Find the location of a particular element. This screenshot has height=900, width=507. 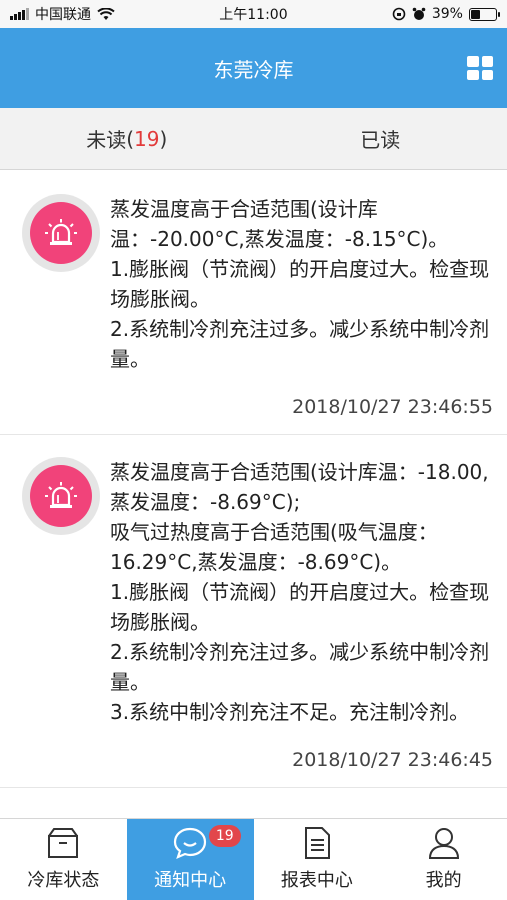

nav-item-profile: 我的 is located at coordinates (443, 859).